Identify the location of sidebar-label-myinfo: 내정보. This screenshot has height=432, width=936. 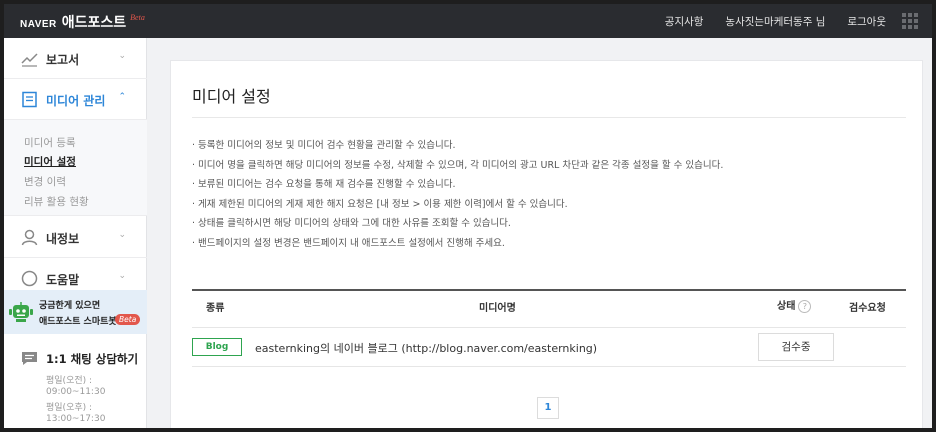
(63, 239).